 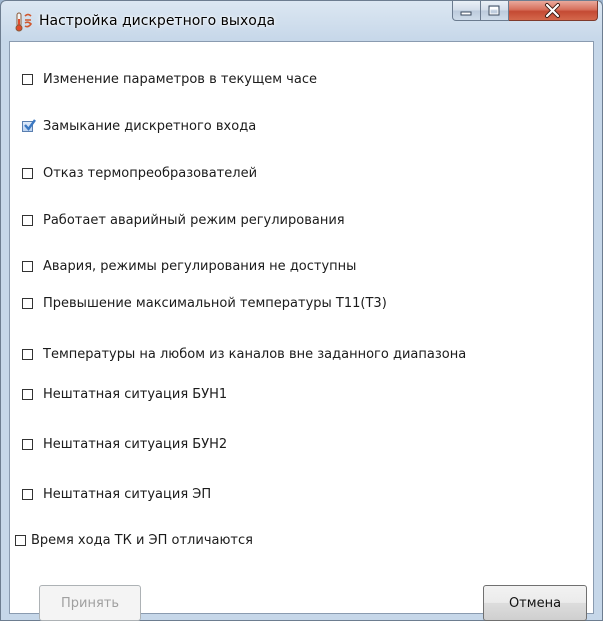 What do you see at coordinates (157, 21) in the screenshot?
I see `window-title: Настройка дискретного выхода` at bounding box center [157, 21].